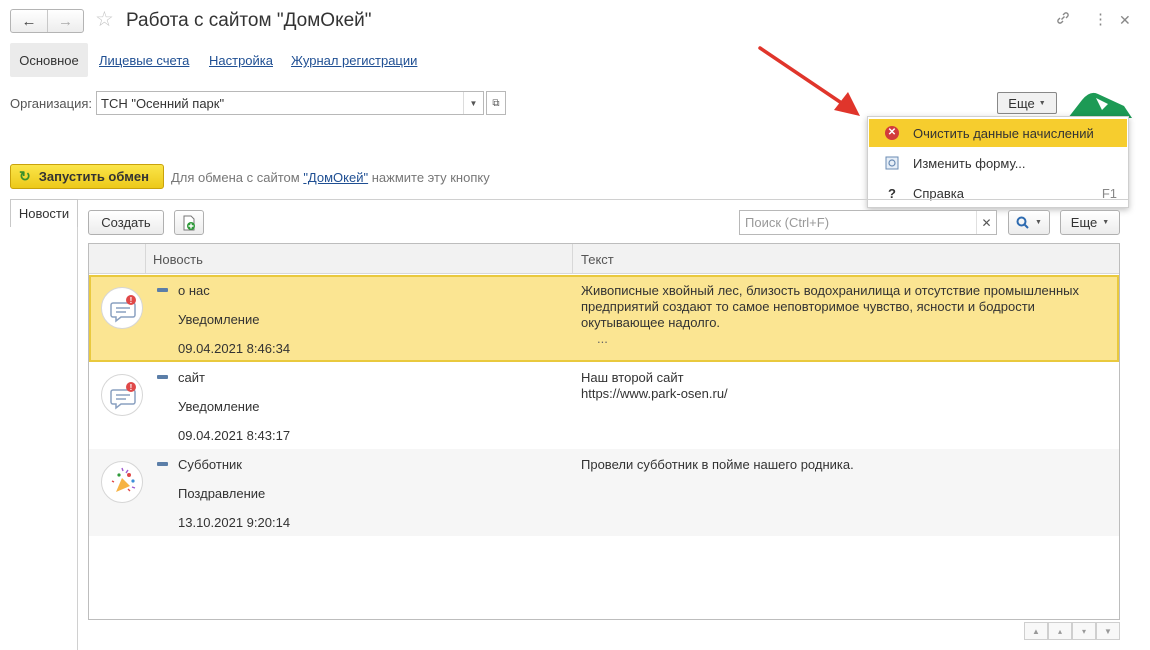 Image resolution: width=1150 pixels, height=650 pixels. I want to click on forward-arrow-icon: →, so click(65, 21).